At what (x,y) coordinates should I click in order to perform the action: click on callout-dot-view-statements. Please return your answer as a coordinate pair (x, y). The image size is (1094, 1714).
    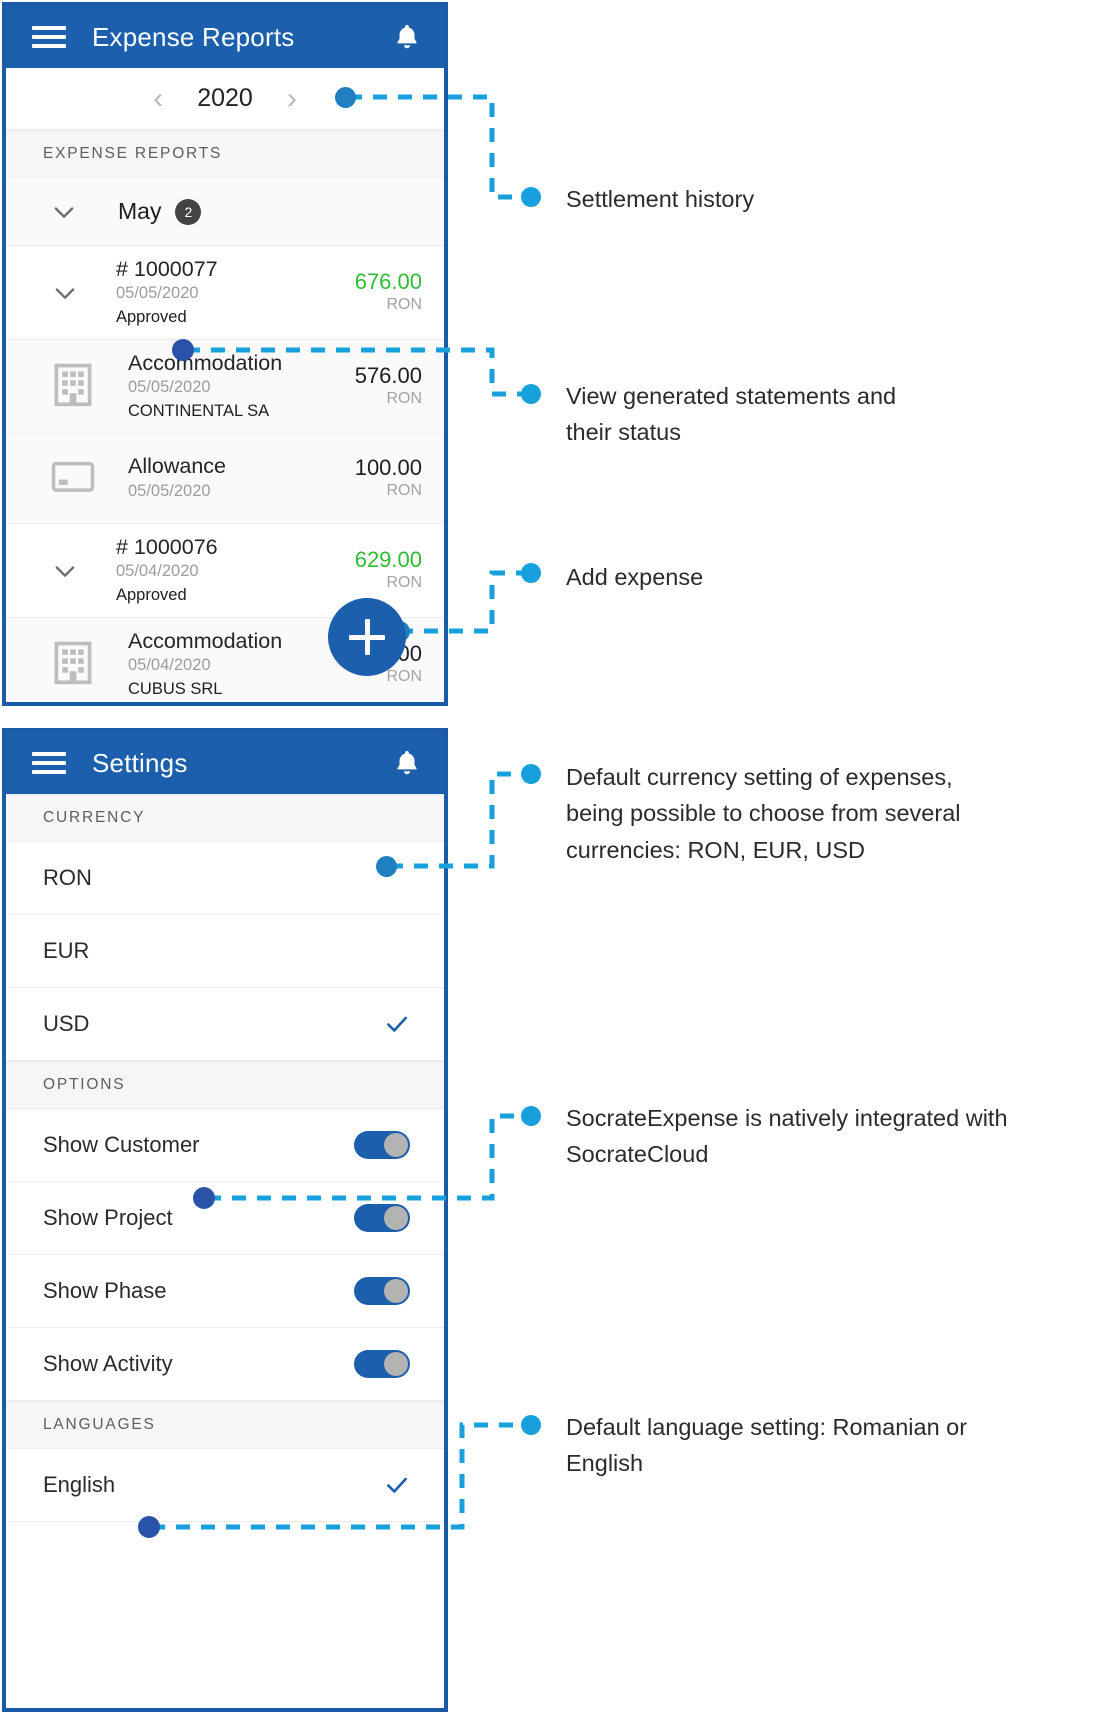
    Looking at the image, I should click on (531, 394).